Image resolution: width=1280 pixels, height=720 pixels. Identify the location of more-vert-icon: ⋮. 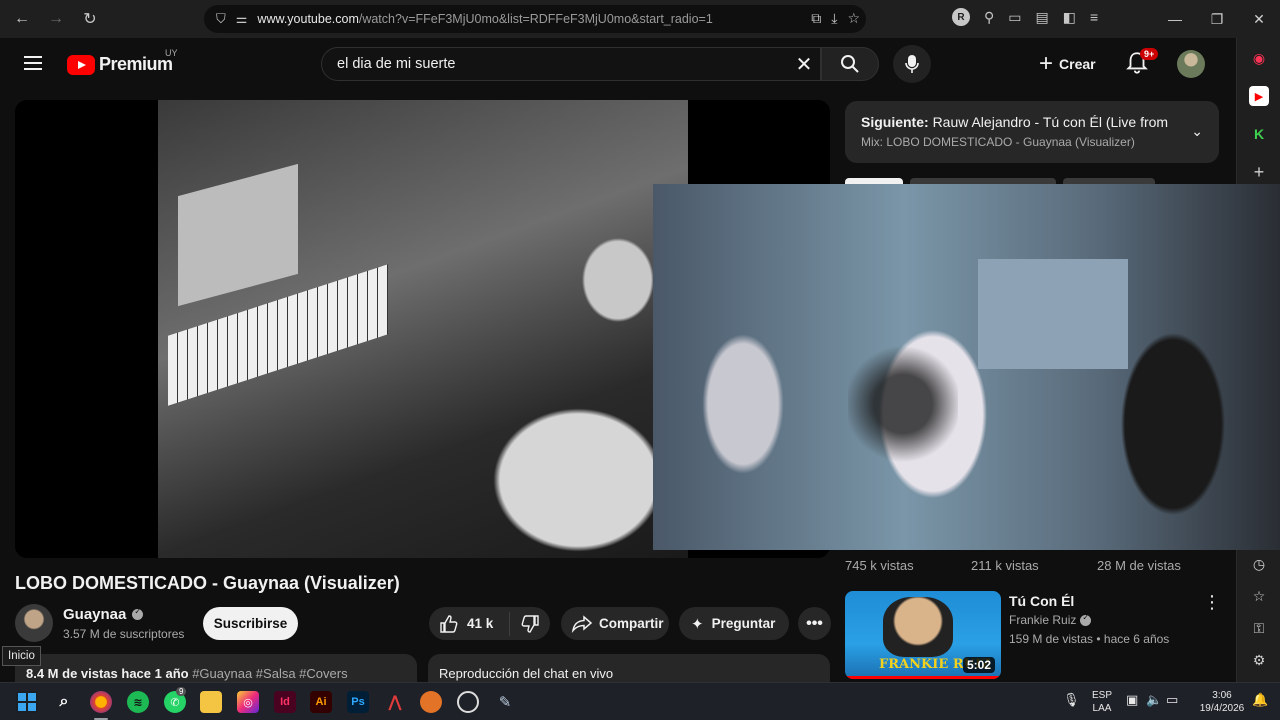
(1212, 602).